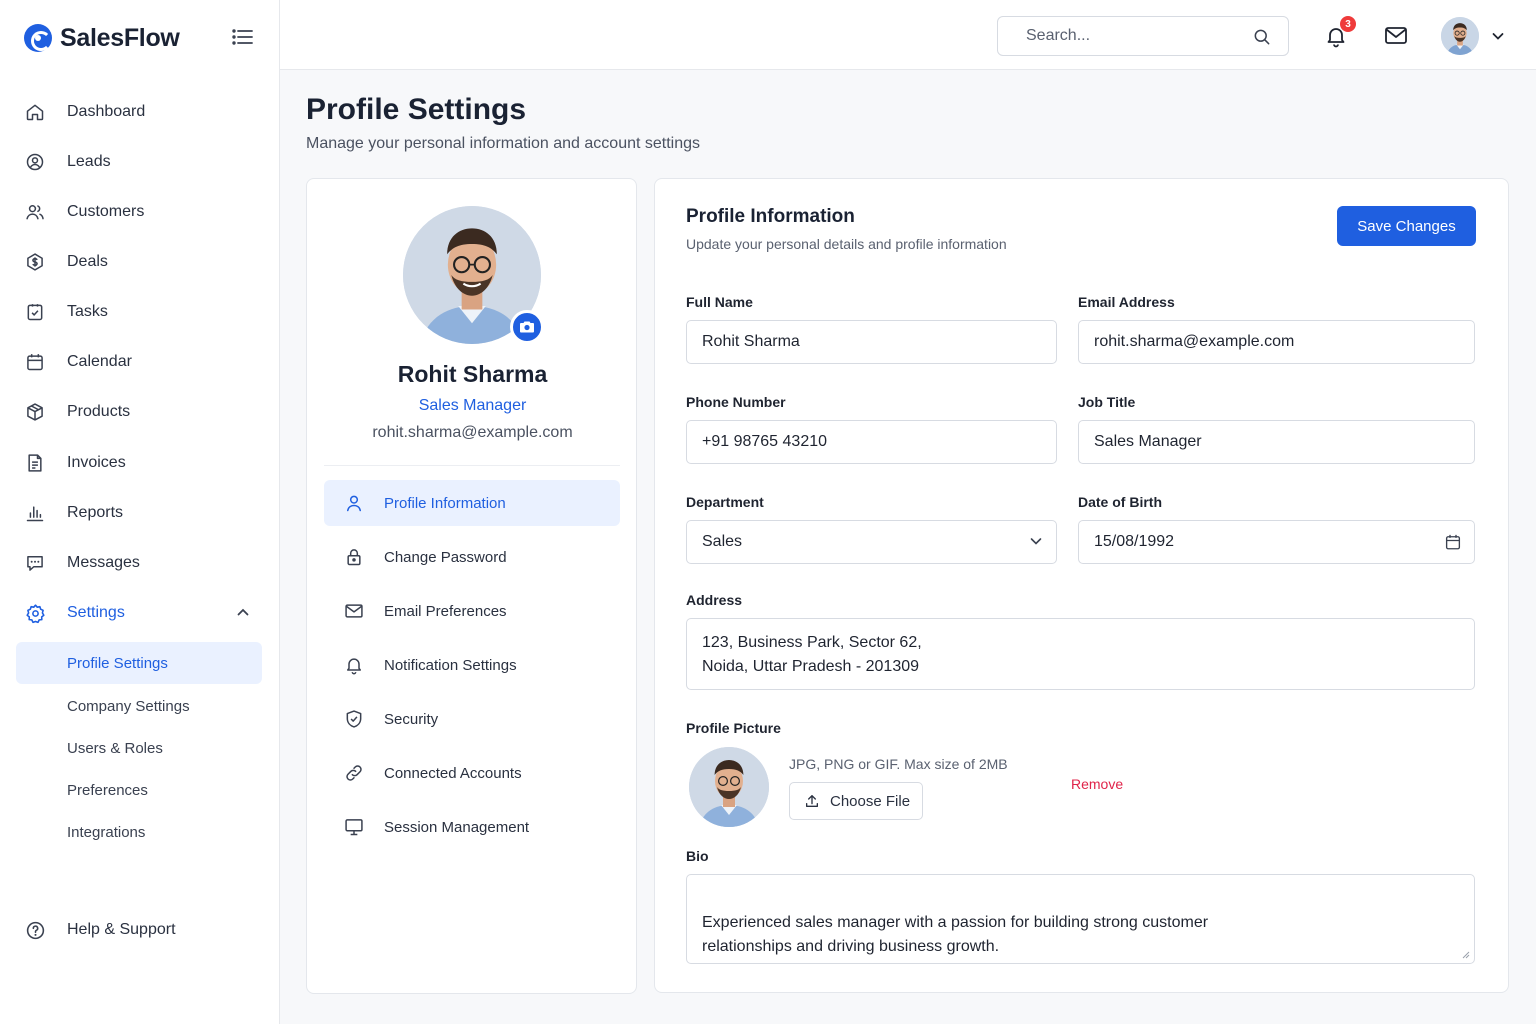  I want to click on sidebar-item-messages: Messages, so click(139, 563).